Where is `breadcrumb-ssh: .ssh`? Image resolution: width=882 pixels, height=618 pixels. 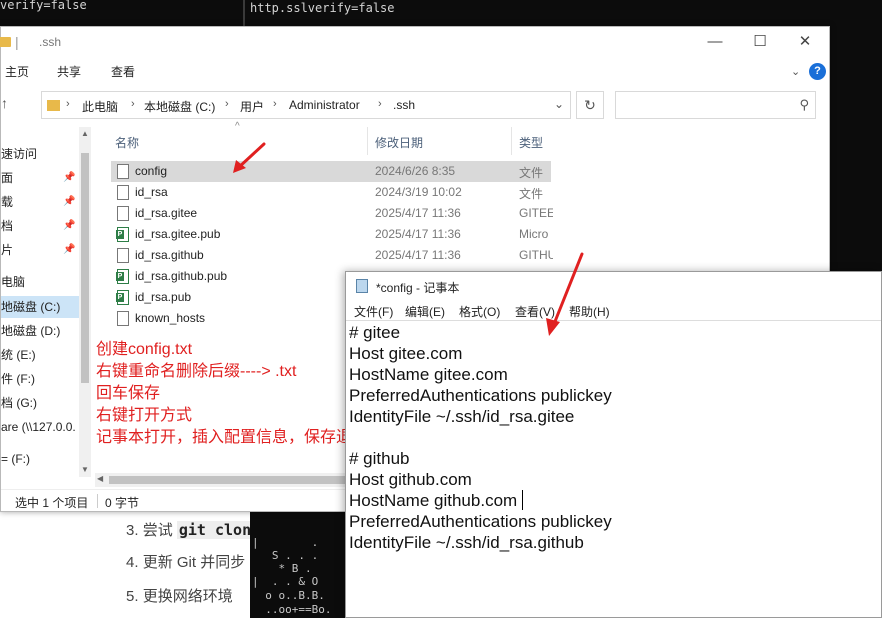 breadcrumb-ssh: .ssh is located at coordinates (404, 105).